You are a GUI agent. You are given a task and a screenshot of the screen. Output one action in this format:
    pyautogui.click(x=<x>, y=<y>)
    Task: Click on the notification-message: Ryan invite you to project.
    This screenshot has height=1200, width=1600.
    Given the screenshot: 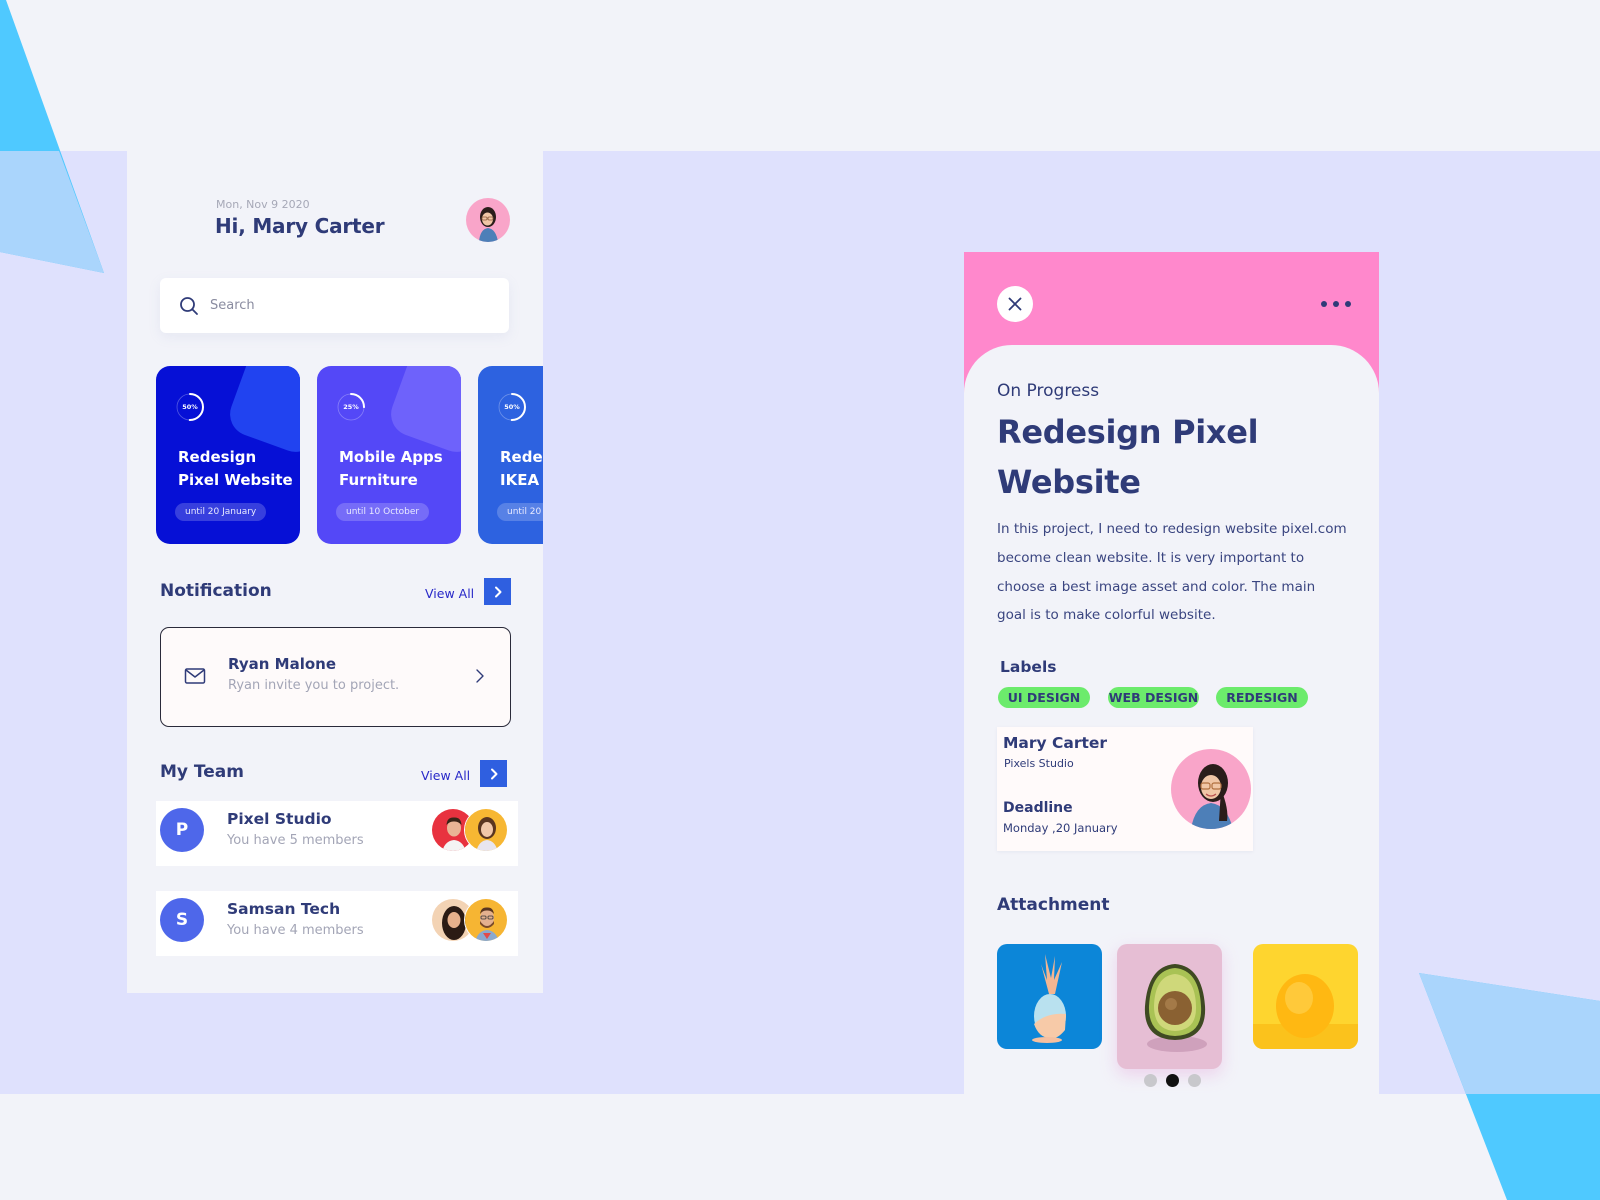 What is the action you would take?
    pyautogui.click(x=314, y=685)
    